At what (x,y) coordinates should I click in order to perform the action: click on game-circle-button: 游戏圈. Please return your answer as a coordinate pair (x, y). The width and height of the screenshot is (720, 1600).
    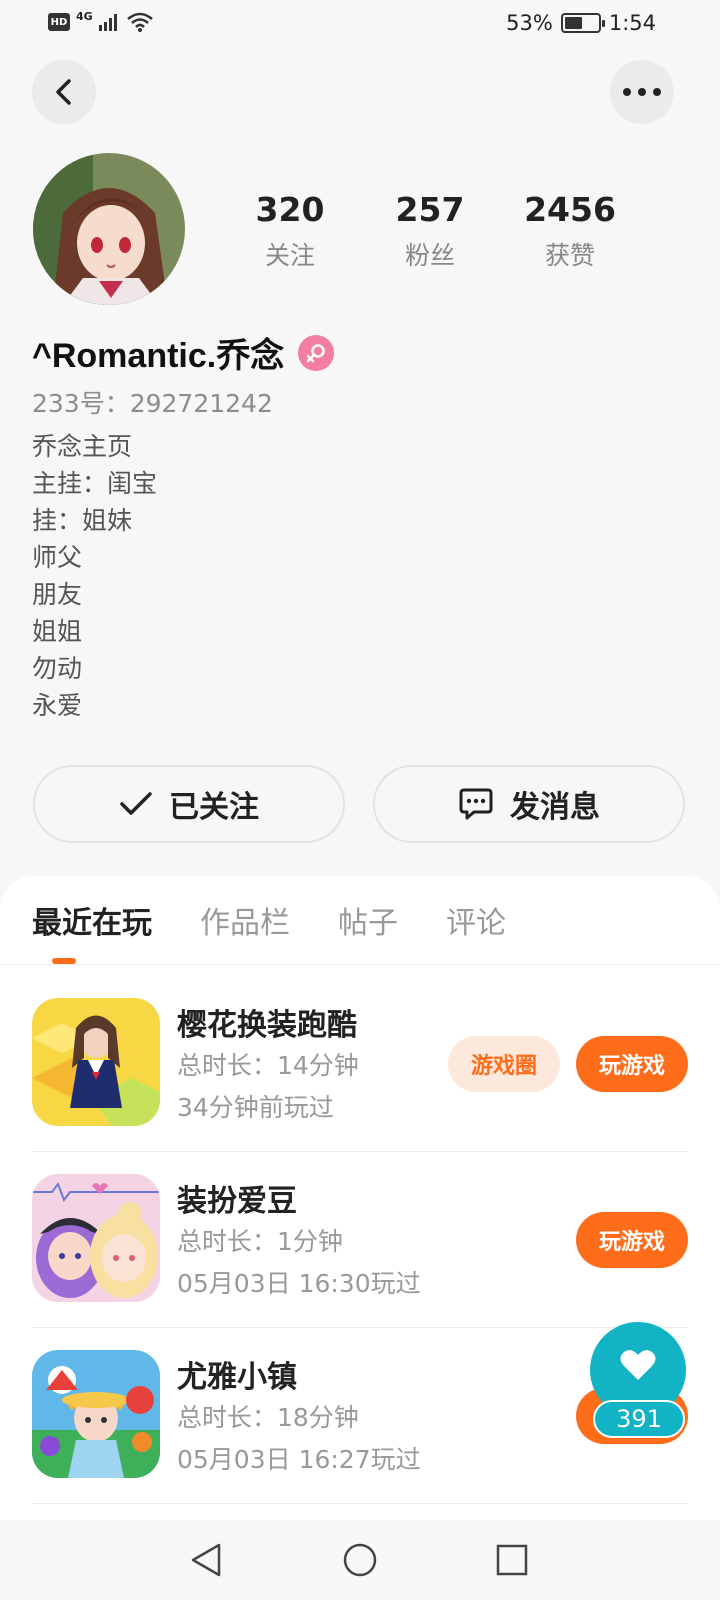
    Looking at the image, I should click on (504, 1064).